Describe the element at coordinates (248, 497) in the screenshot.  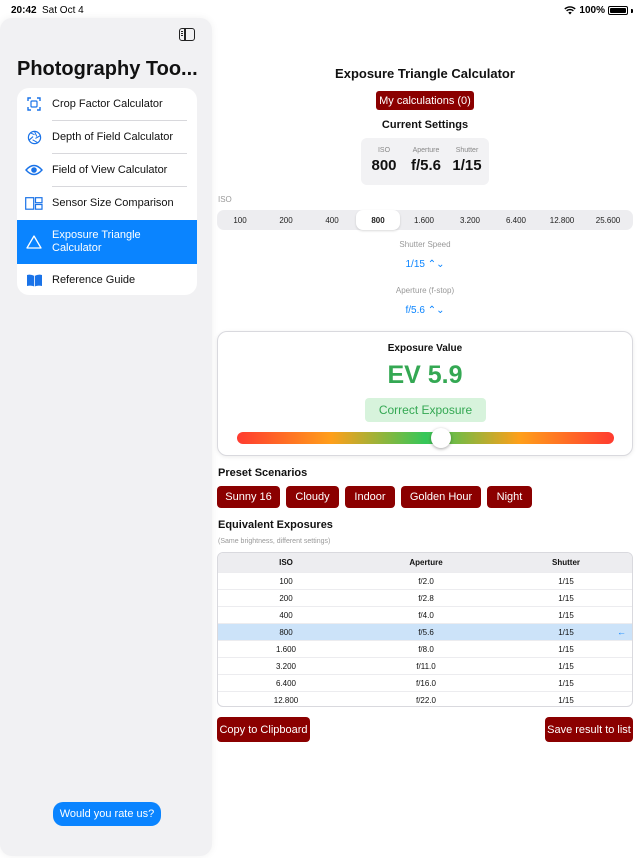
I see `preset-sunny-16-button: Sunny 16` at that location.